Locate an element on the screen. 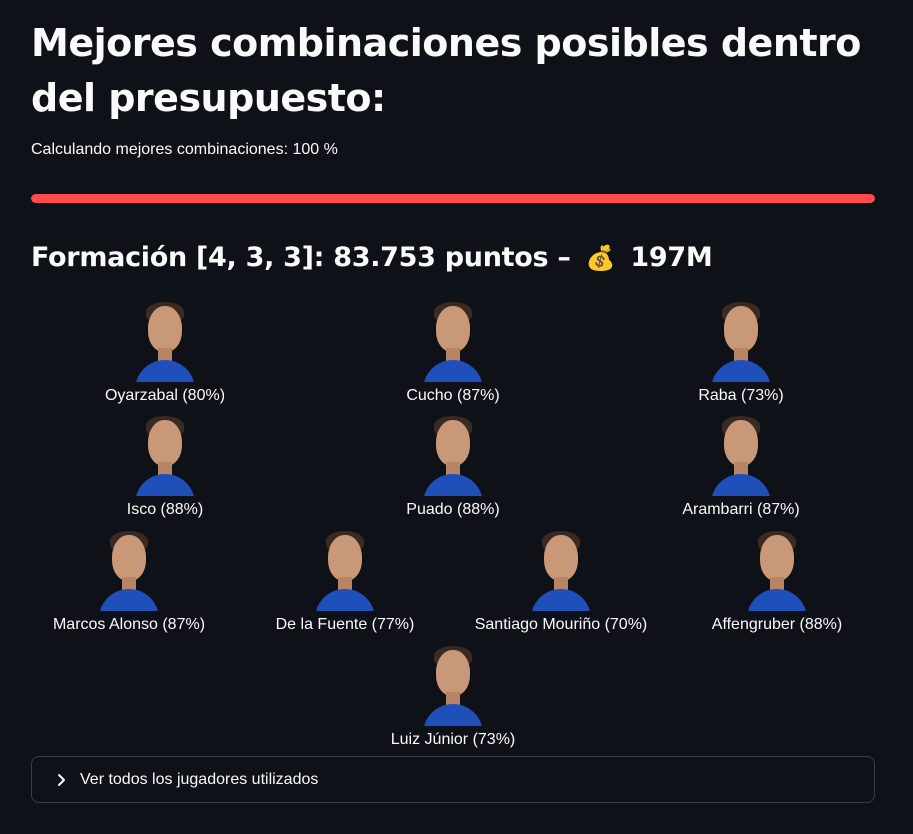  progress-label: Calculando mejores combinaciones: 100 % is located at coordinates (184, 149).